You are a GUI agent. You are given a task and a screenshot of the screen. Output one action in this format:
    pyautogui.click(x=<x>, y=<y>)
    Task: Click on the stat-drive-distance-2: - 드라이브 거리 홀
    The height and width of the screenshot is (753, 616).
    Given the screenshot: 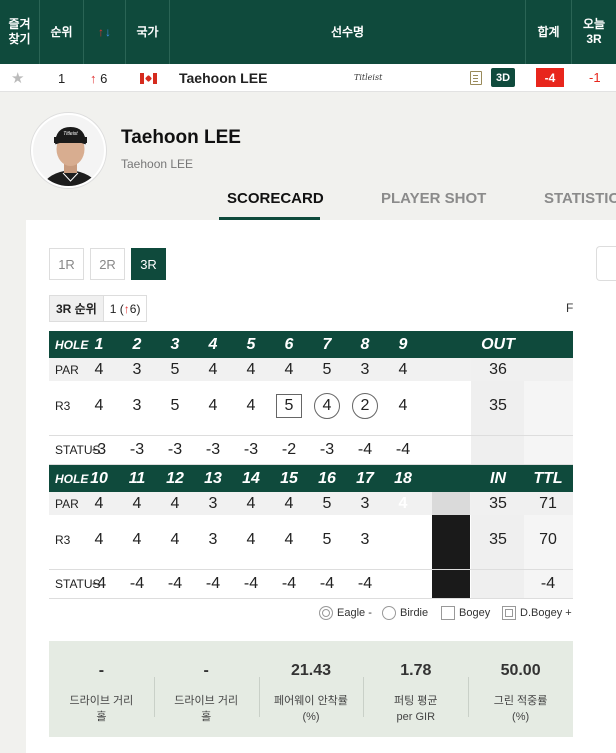 What is the action you would take?
    pyautogui.click(x=206, y=689)
    